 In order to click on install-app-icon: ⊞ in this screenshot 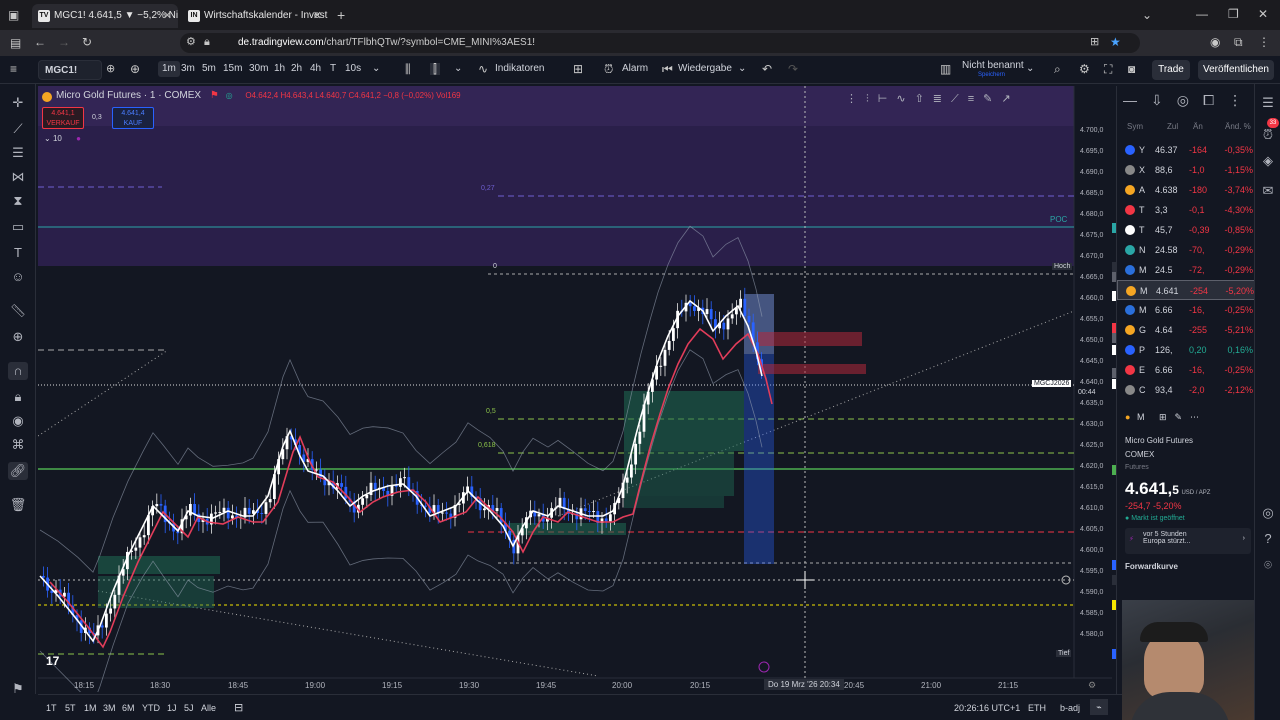, I will do `click(1094, 42)`.